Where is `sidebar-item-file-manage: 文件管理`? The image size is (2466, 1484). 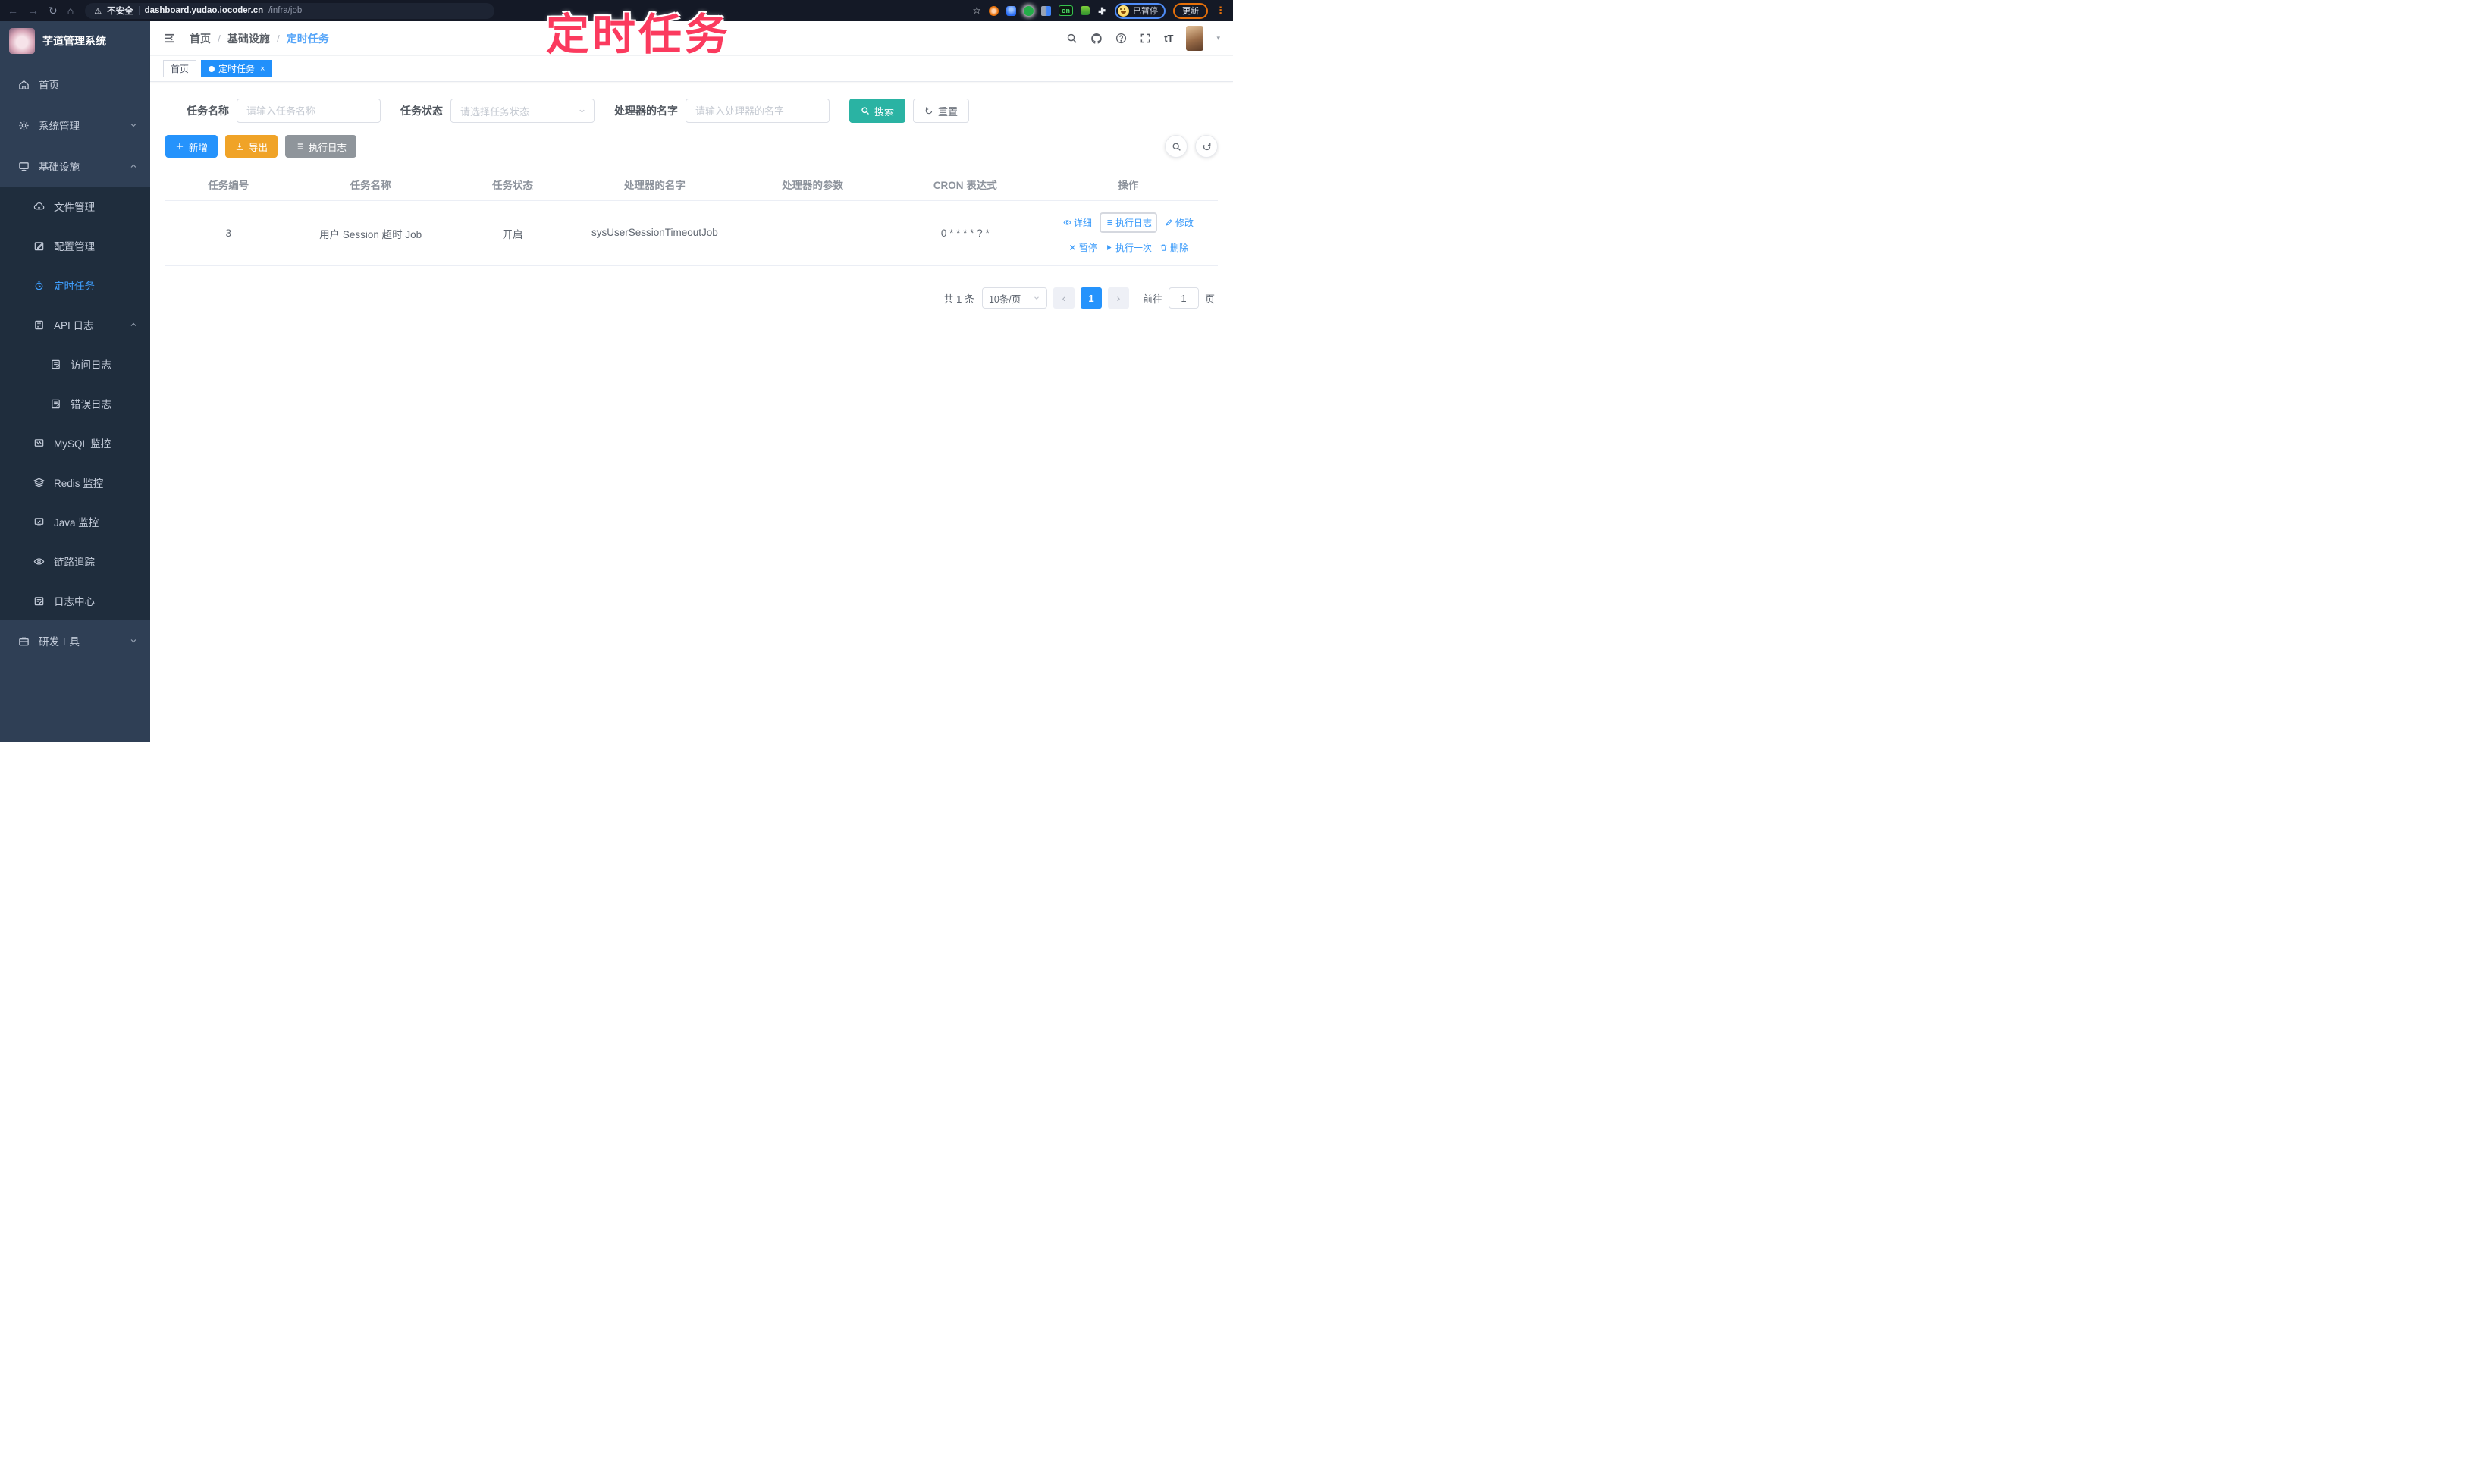 sidebar-item-file-manage: 文件管理 is located at coordinates (75, 206).